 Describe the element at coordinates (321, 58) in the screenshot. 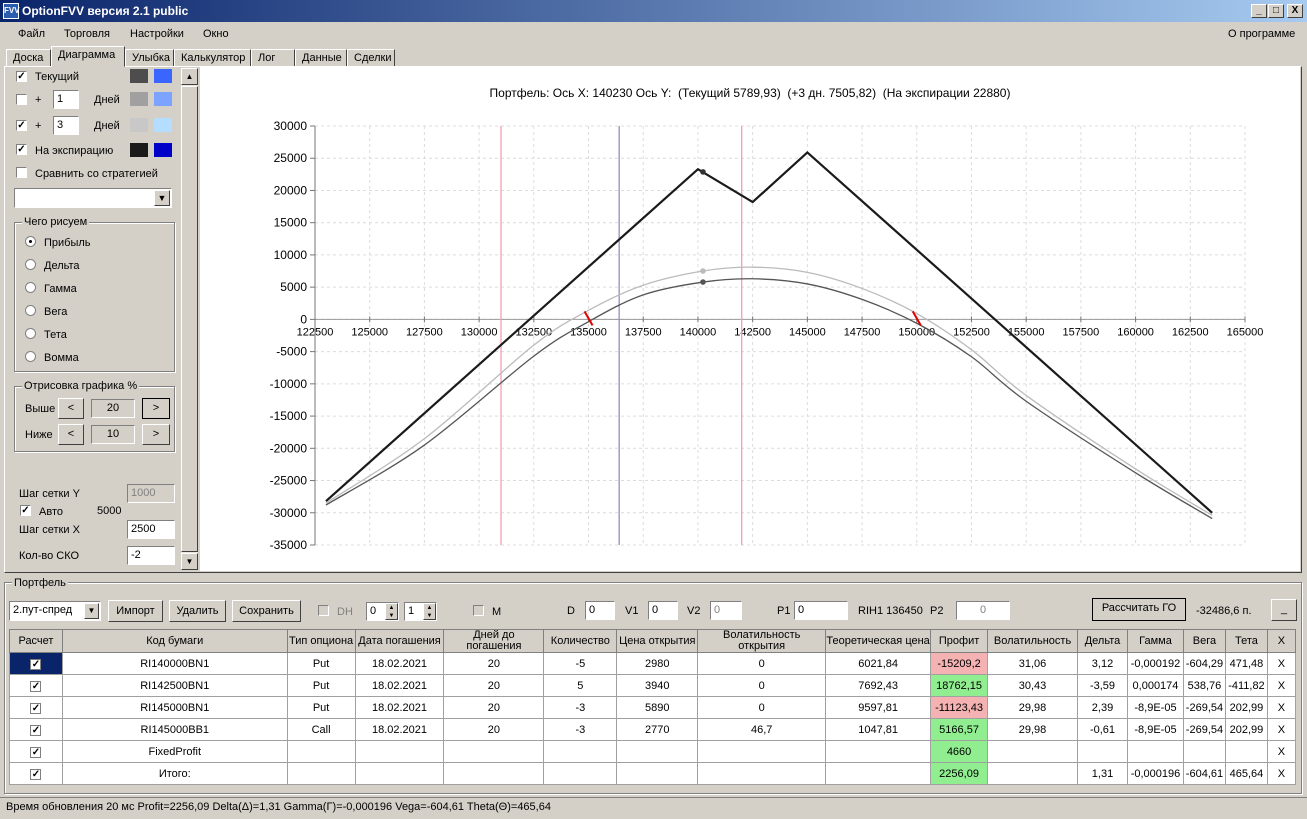

I see `tab-data: Данные` at that location.